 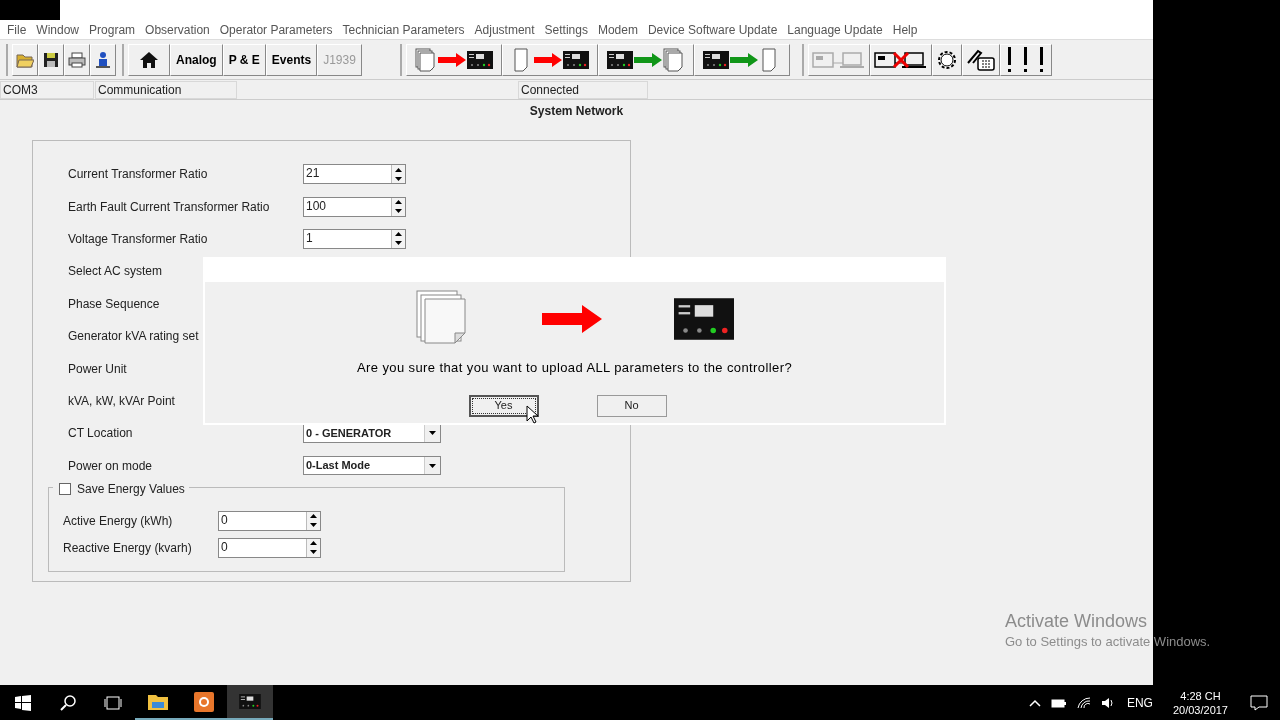 I want to click on field-value: 100, so click(x=316, y=206).